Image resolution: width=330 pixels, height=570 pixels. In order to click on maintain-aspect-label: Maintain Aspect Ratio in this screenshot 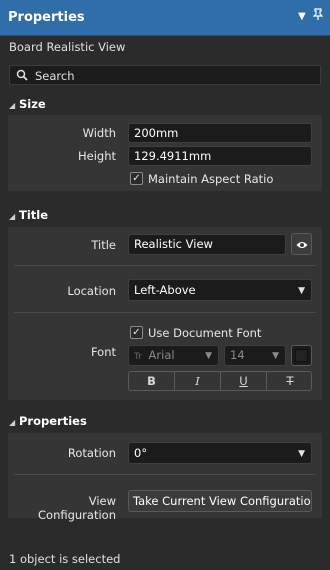, I will do `click(211, 179)`.